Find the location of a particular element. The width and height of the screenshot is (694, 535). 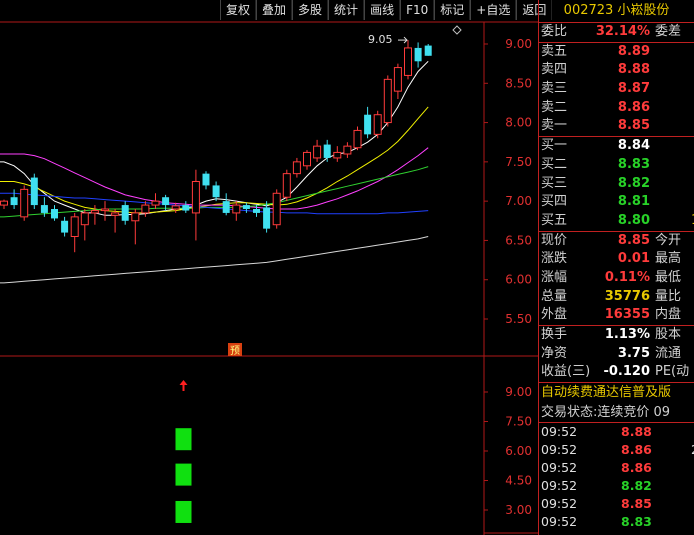

trade-status: 交易状态:连续竞价 09 is located at coordinates (606, 413).